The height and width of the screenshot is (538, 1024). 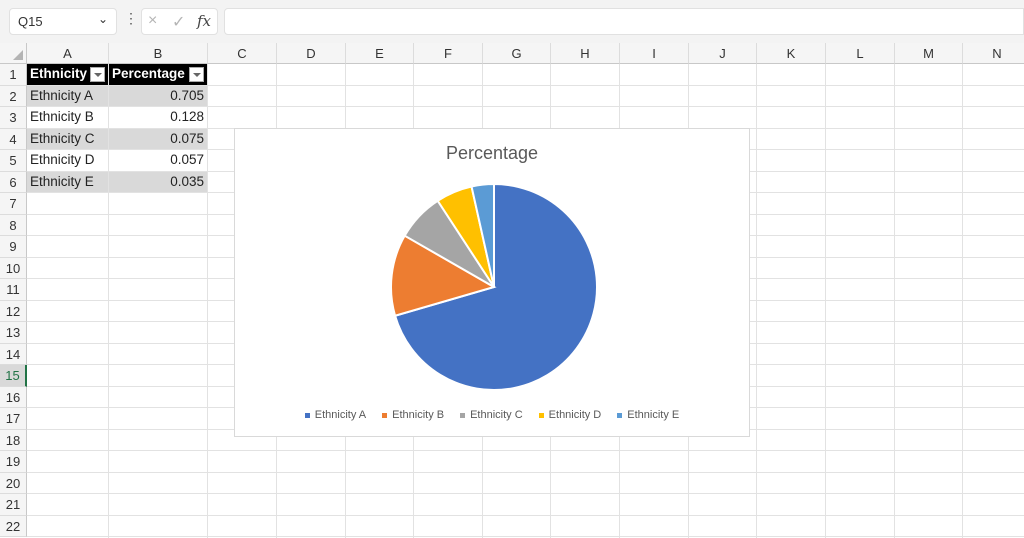 I want to click on table-header-percentage: Percentage, so click(x=158, y=74).